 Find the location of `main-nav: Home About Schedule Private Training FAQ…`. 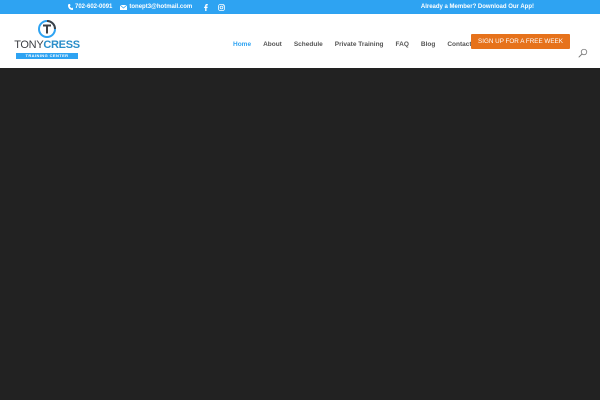

main-nav: Home About Schedule Private Training FAQ… is located at coordinates (352, 44).